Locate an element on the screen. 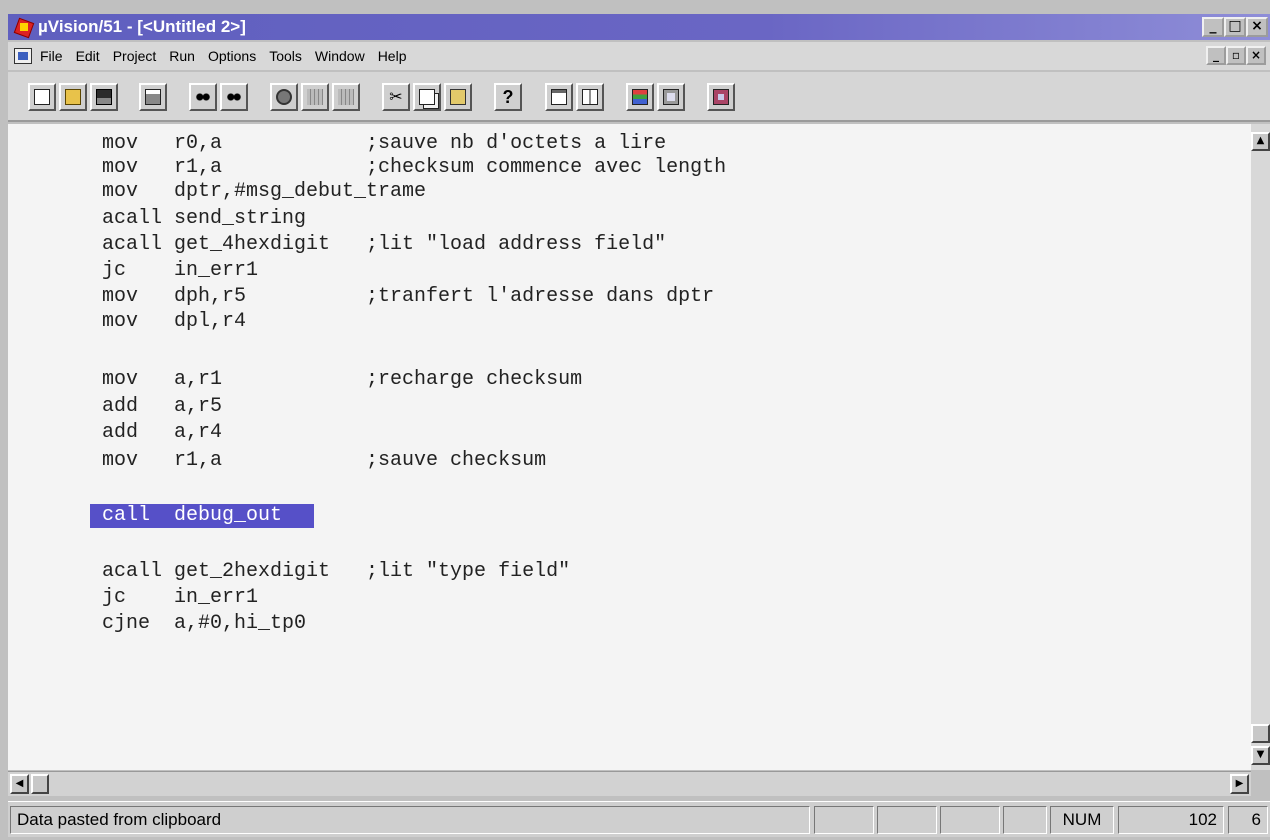 The width and height of the screenshot is (1270, 840). print-icon is located at coordinates (153, 97).